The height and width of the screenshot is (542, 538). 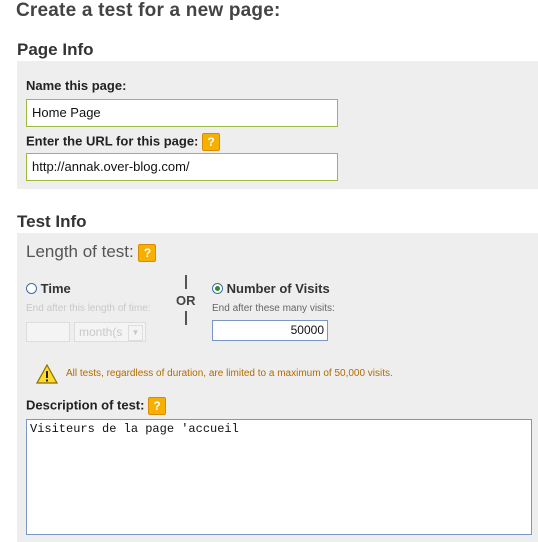 I want to click on length-help-icon: ?, so click(x=147, y=252).